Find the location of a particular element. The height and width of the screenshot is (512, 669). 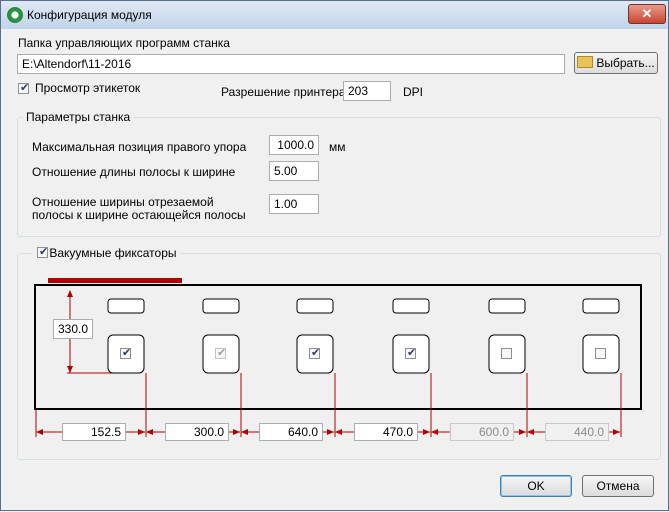

stop-bar is located at coordinates (115, 280).